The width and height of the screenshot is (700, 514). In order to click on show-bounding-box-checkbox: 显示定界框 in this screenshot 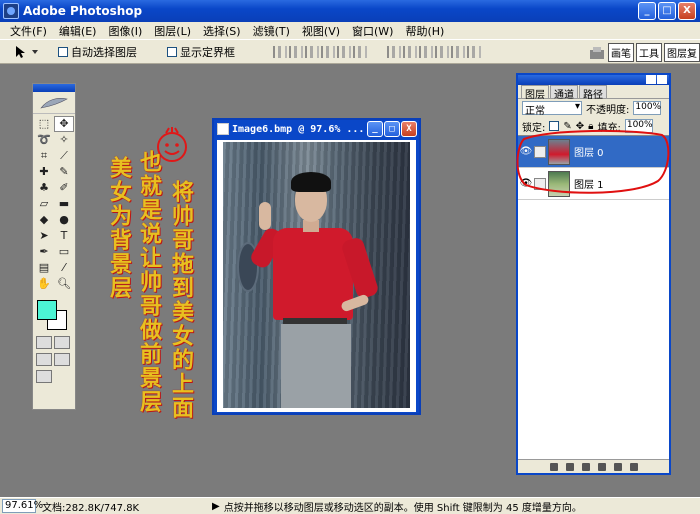, I will do `click(201, 52)`.